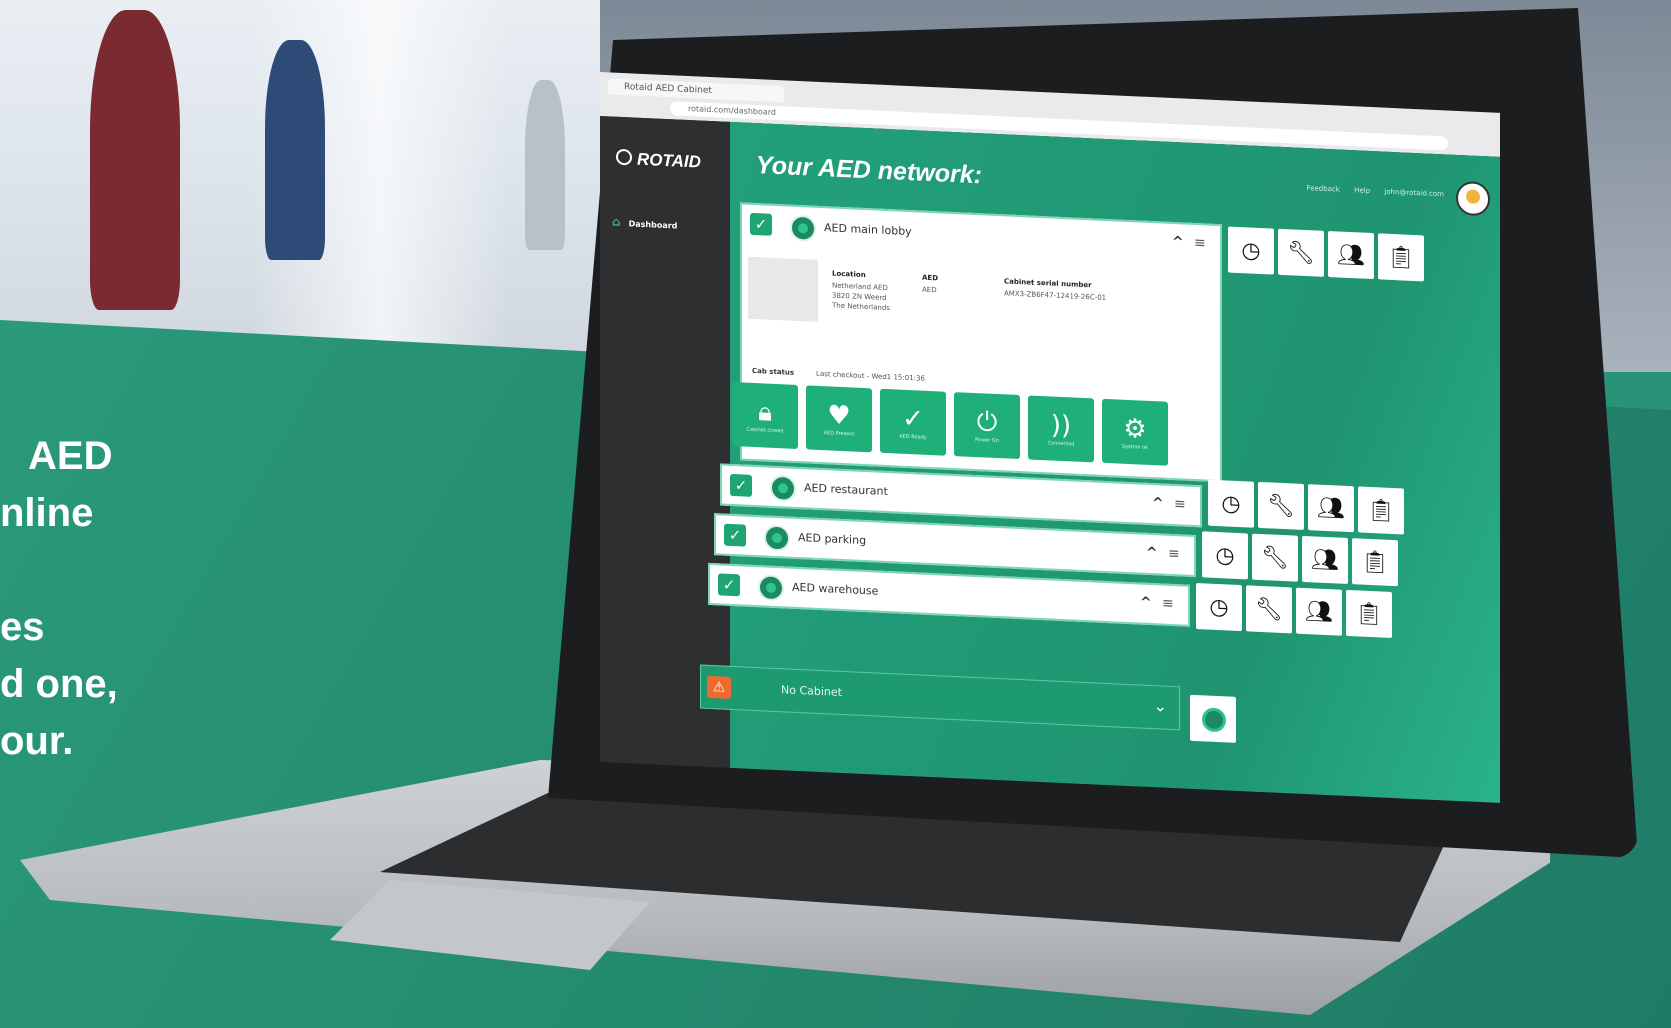 This screenshot has width=1671, height=1028. I want to click on promo-line: AED, so click(70, 456).